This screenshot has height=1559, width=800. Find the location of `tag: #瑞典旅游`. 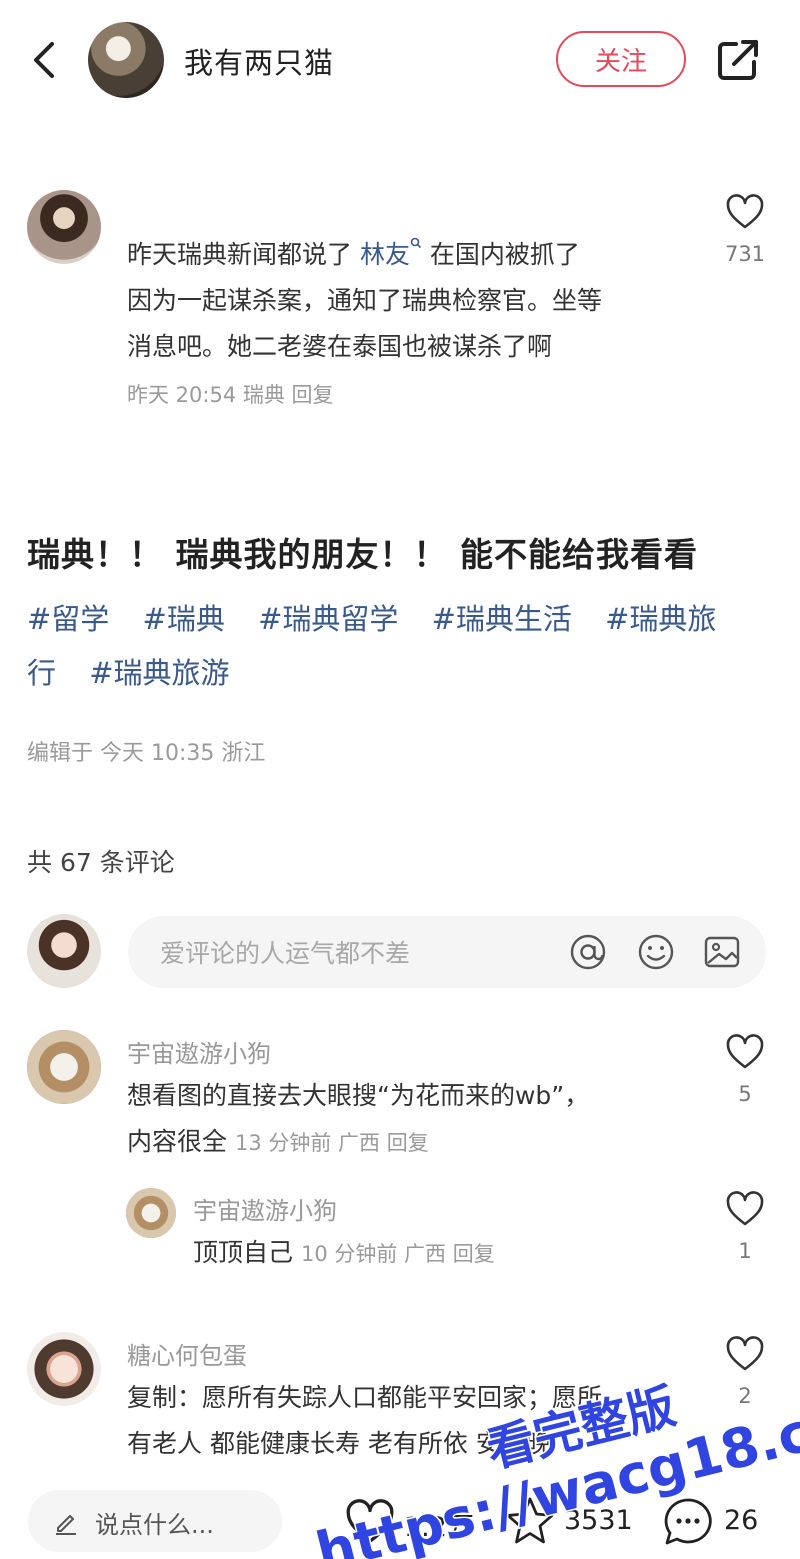

tag: #瑞典旅游 is located at coordinates (159, 673).